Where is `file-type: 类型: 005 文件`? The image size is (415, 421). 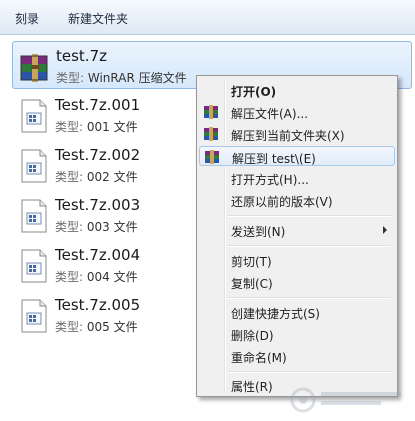
file-type: 类型: 005 文件 is located at coordinates (96, 326).